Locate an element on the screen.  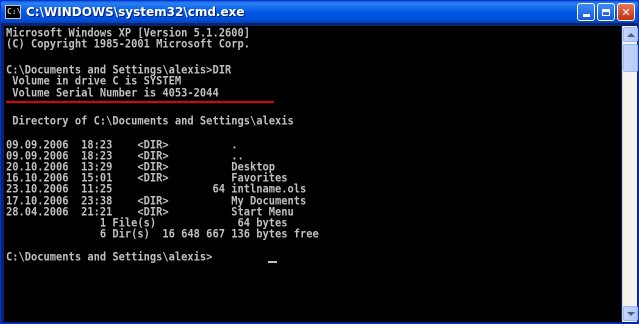
cmd-icon: C:\ is located at coordinates (13, 12).